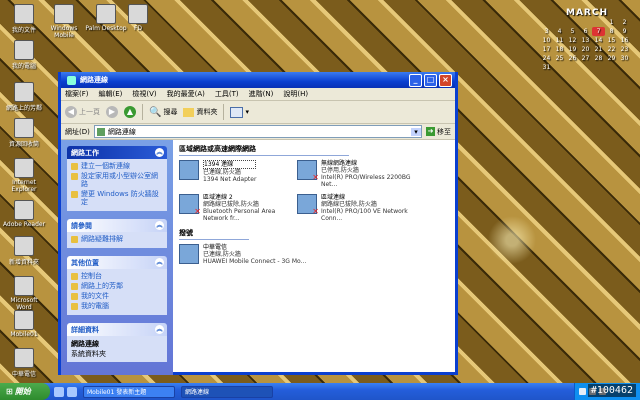 The image size is (640, 400). What do you see at coordinates (117, 296) in the screenshot?
I see `task-link: 我的文件` at bounding box center [117, 296].